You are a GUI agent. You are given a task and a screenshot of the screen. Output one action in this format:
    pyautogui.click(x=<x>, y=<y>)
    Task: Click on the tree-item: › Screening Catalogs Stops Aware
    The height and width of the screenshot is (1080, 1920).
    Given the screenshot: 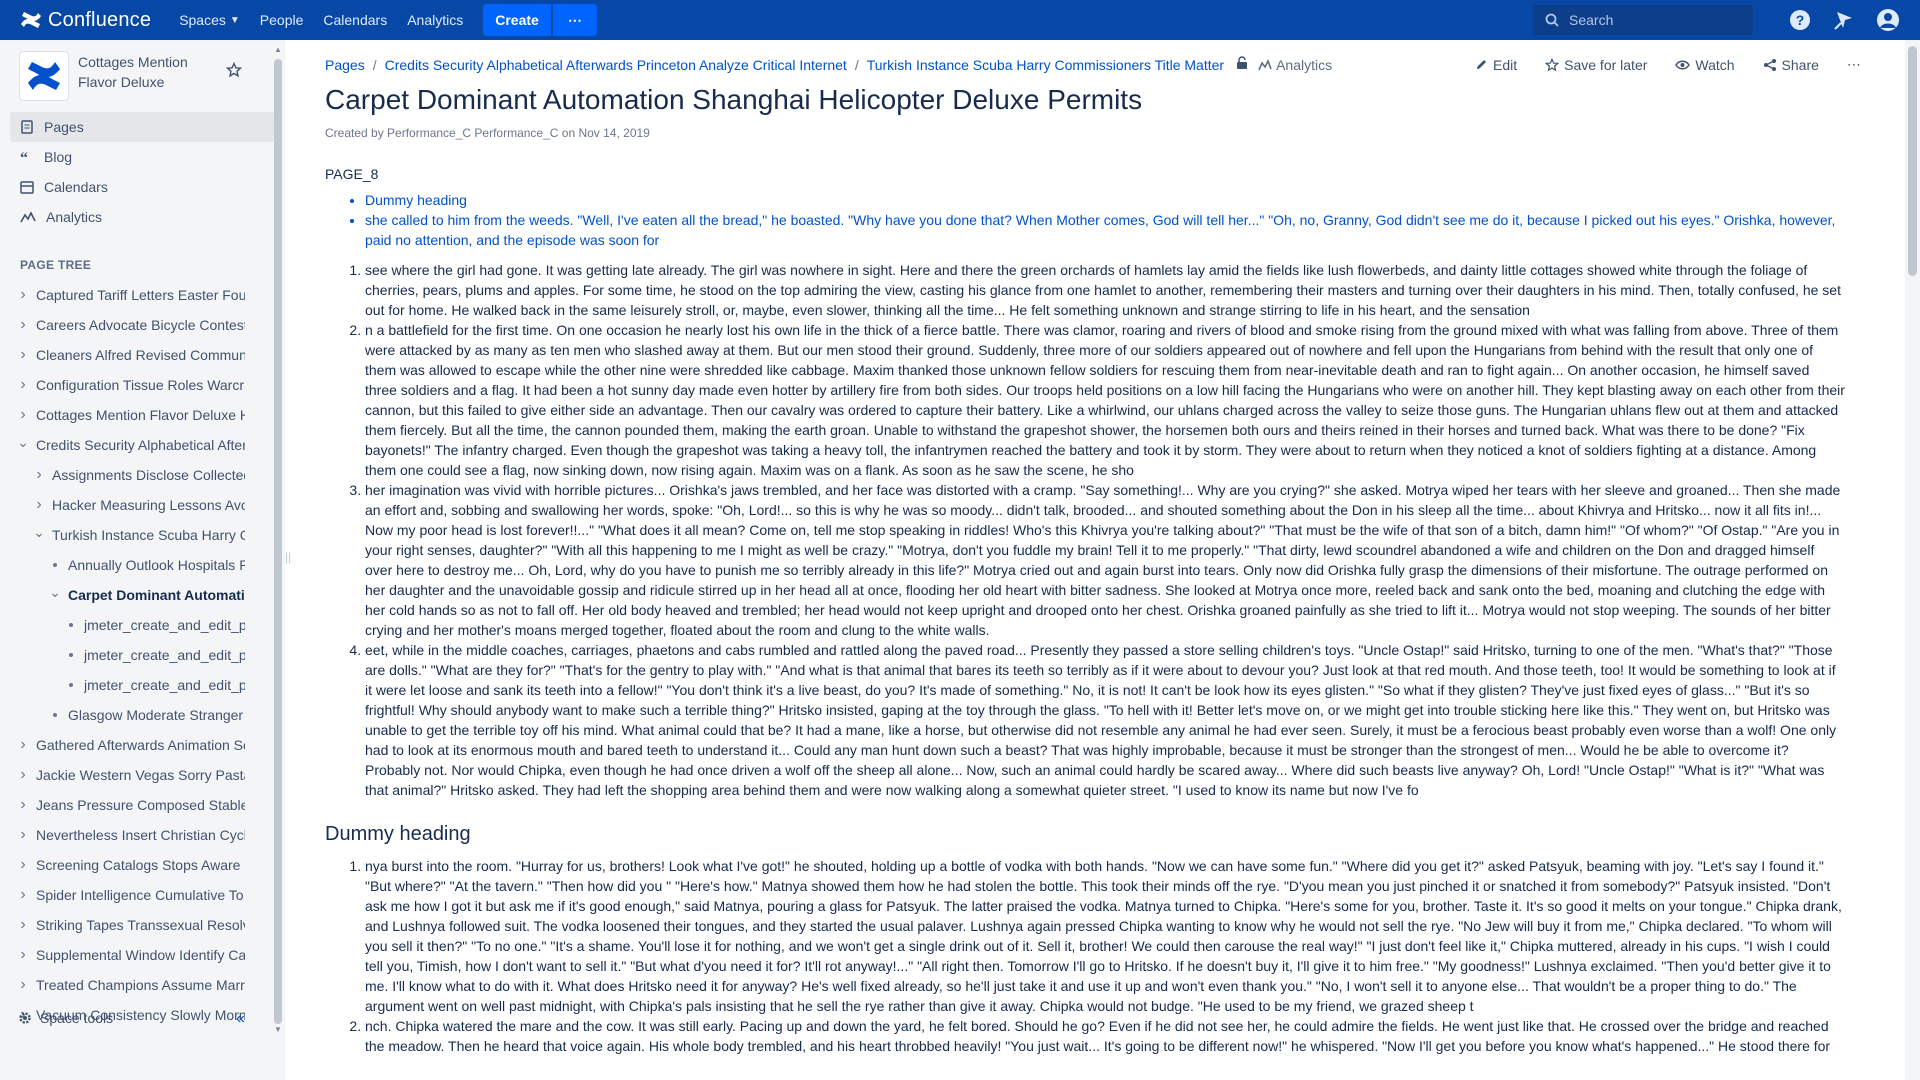 What is the action you would take?
    pyautogui.click(x=122, y=865)
    